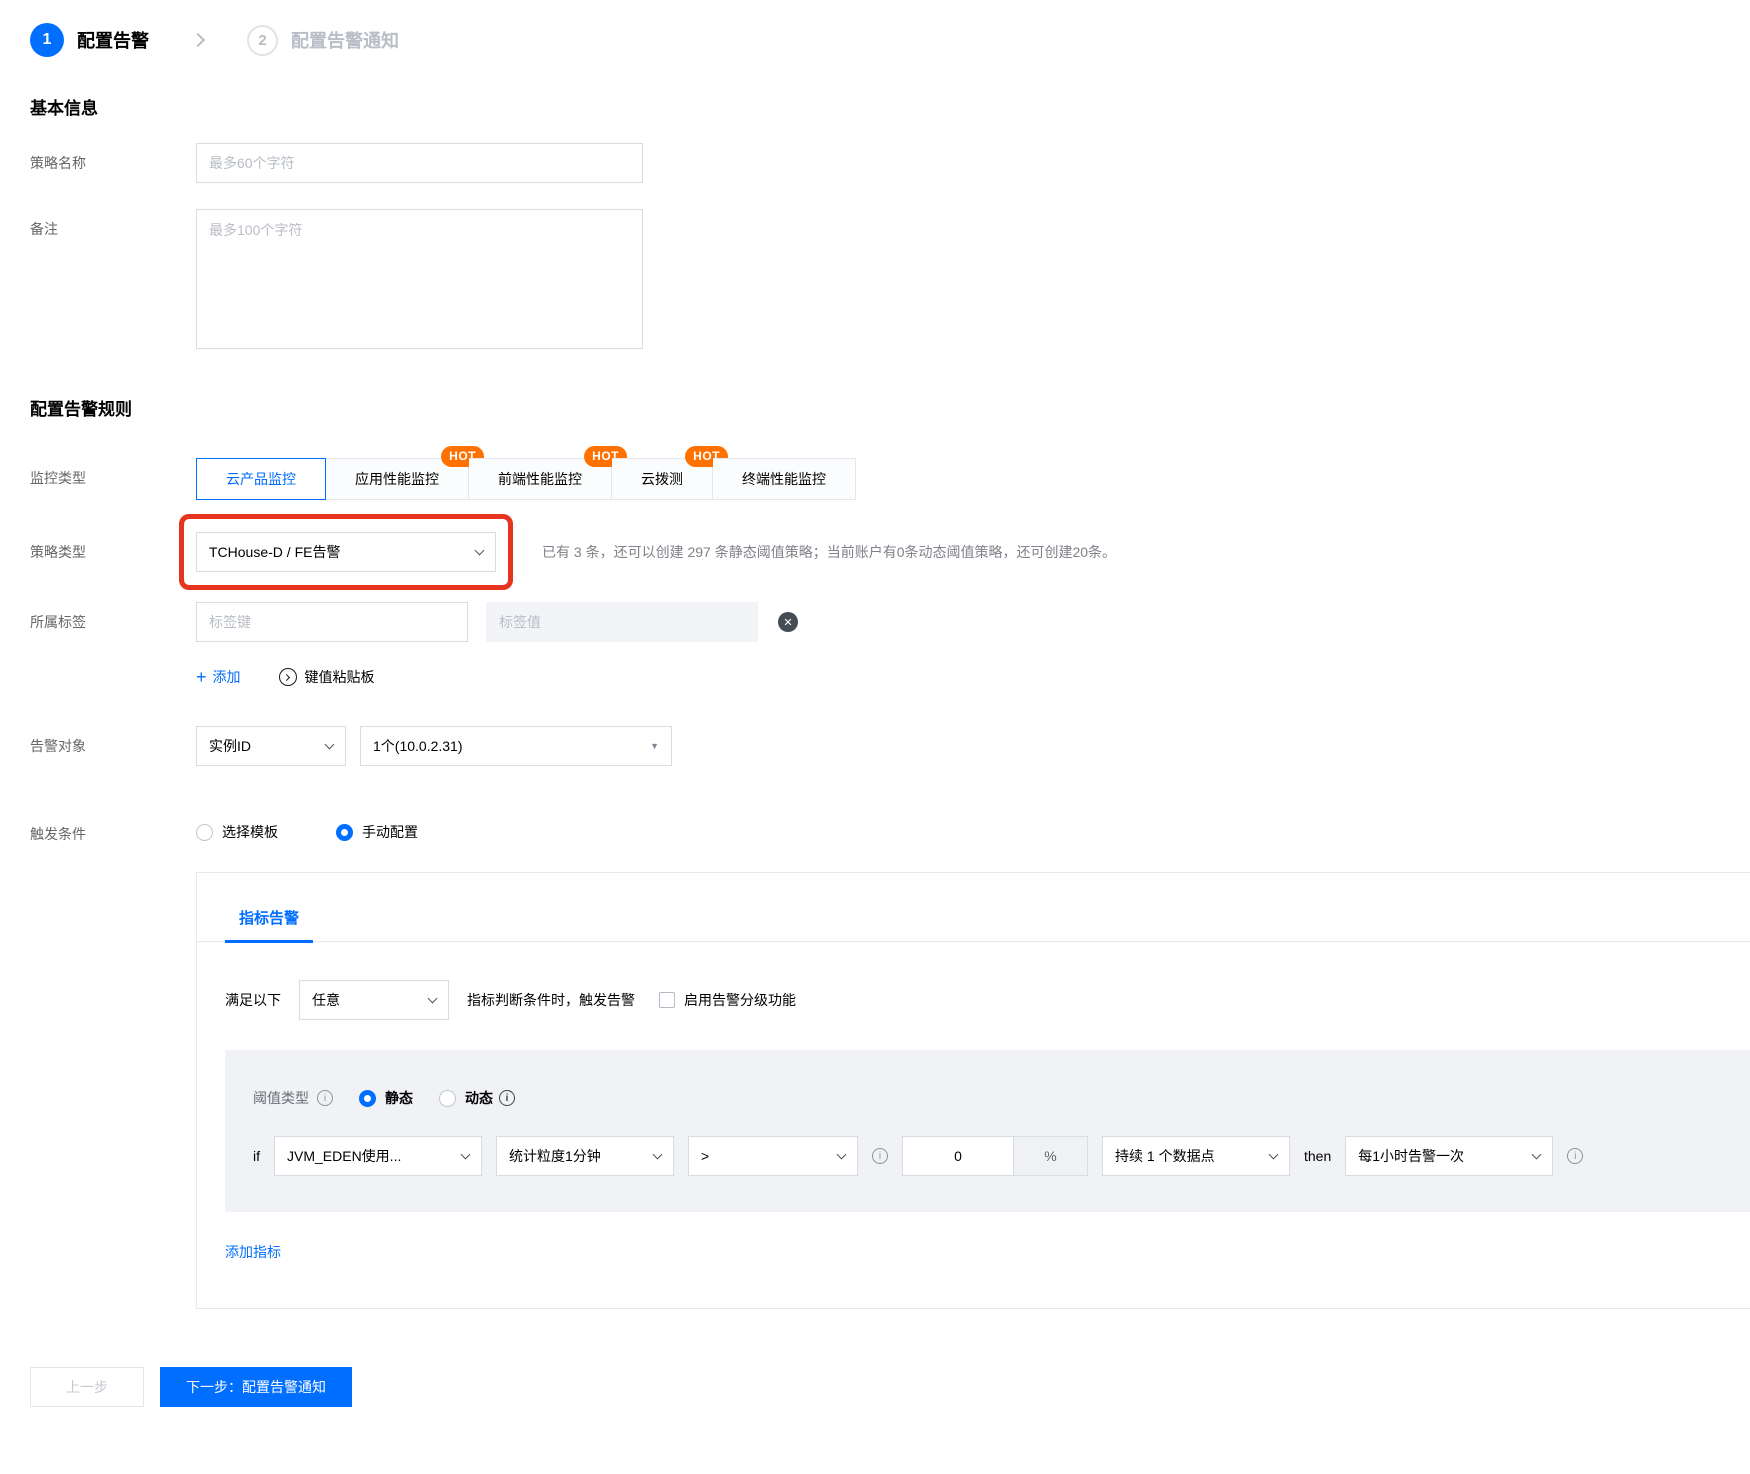  Describe the element at coordinates (890, 1387) in the screenshot. I see `footer-actions: 上一步 下一步：配置告警通知` at that location.